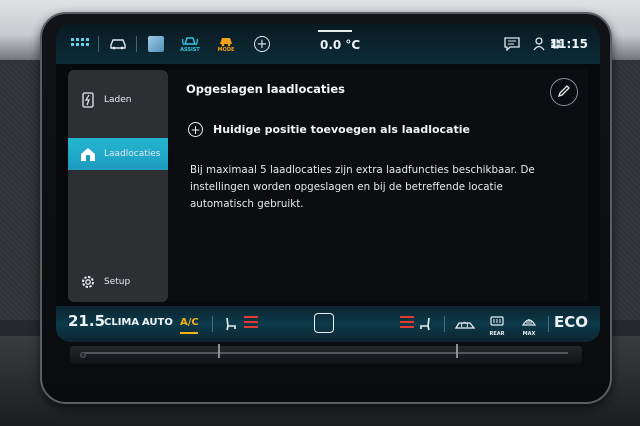  Describe the element at coordinates (324, 323) in the screenshot. I see `home-button` at that location.